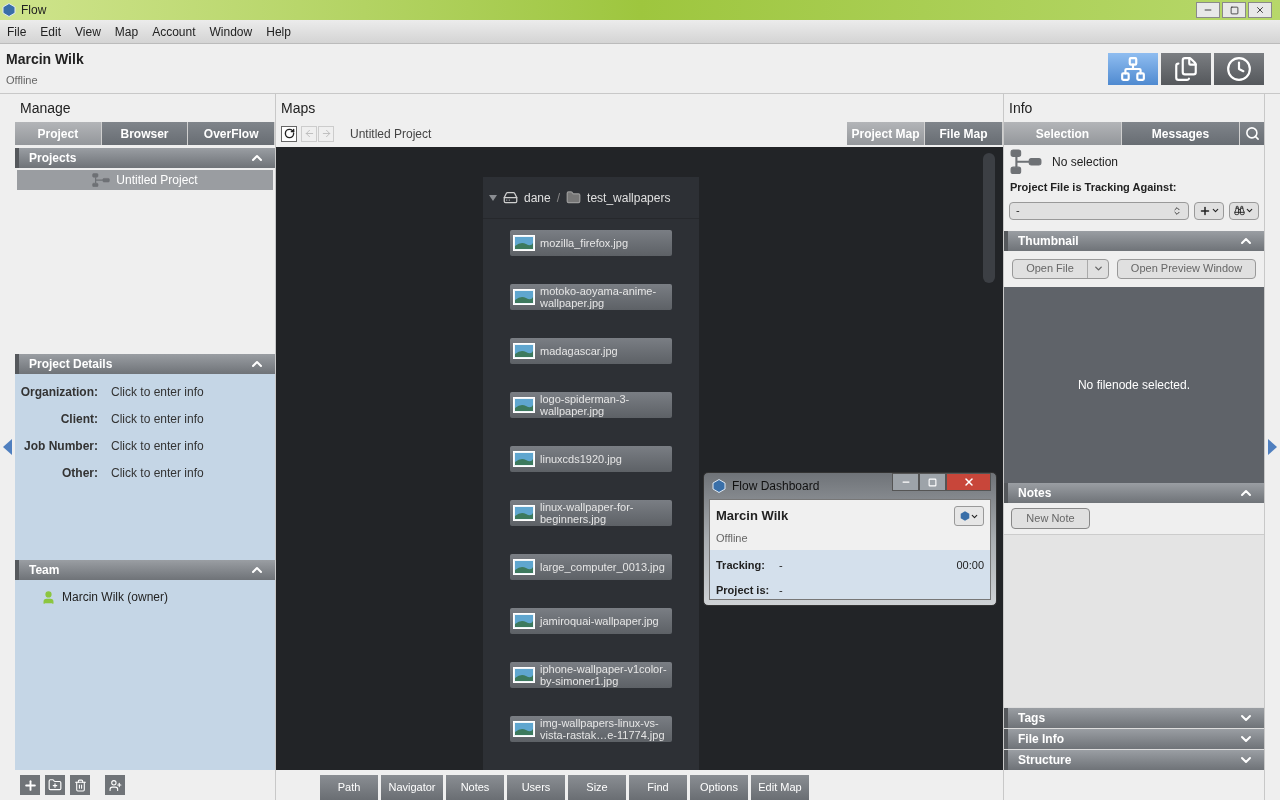  I want to click on file-name: madagascar.jpg, so click(579, 351).